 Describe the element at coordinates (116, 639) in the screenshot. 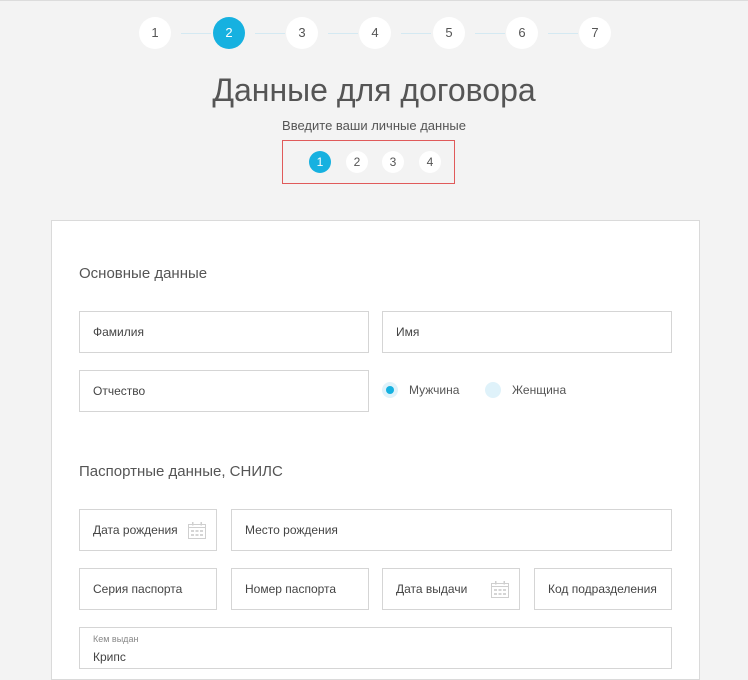

I see `issued-by-label: Кем выдан` at that location.